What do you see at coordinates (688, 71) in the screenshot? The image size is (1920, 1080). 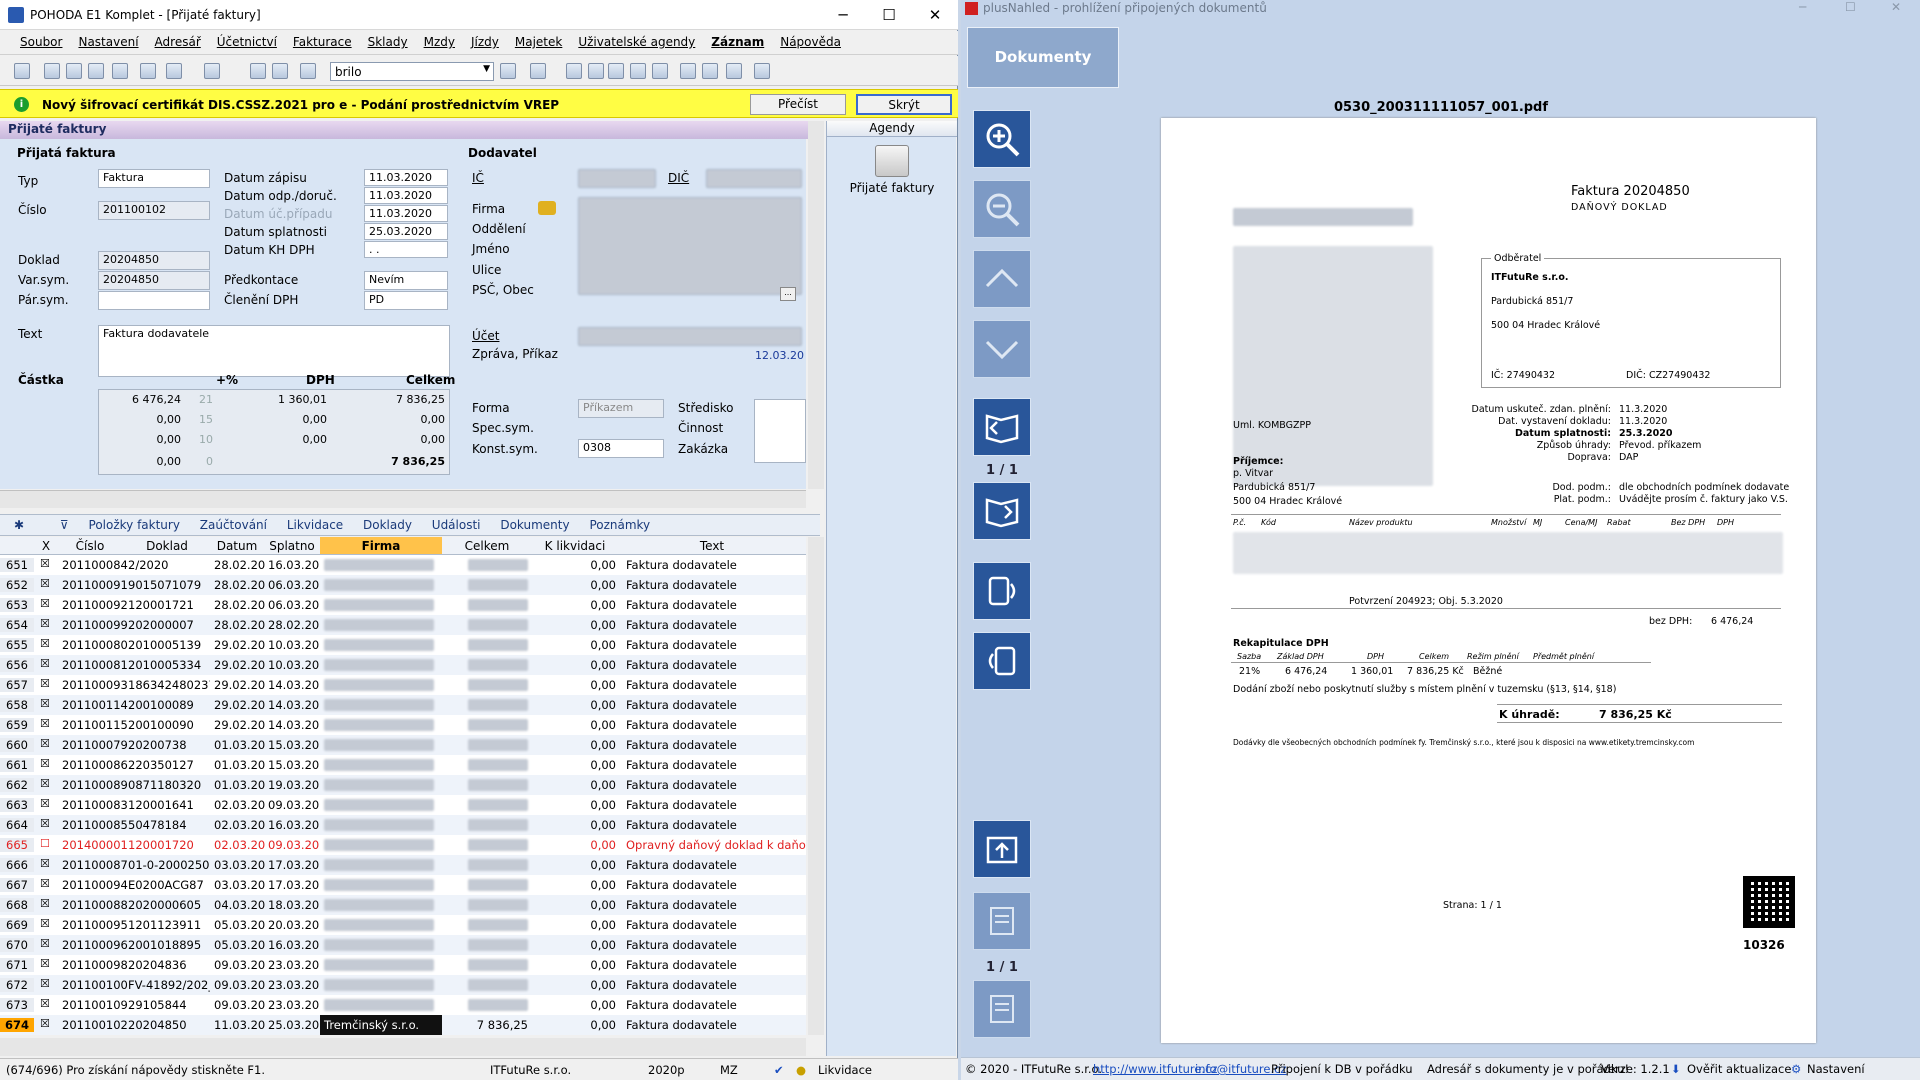 I see `window-icon` at bounding box center [688, 71].